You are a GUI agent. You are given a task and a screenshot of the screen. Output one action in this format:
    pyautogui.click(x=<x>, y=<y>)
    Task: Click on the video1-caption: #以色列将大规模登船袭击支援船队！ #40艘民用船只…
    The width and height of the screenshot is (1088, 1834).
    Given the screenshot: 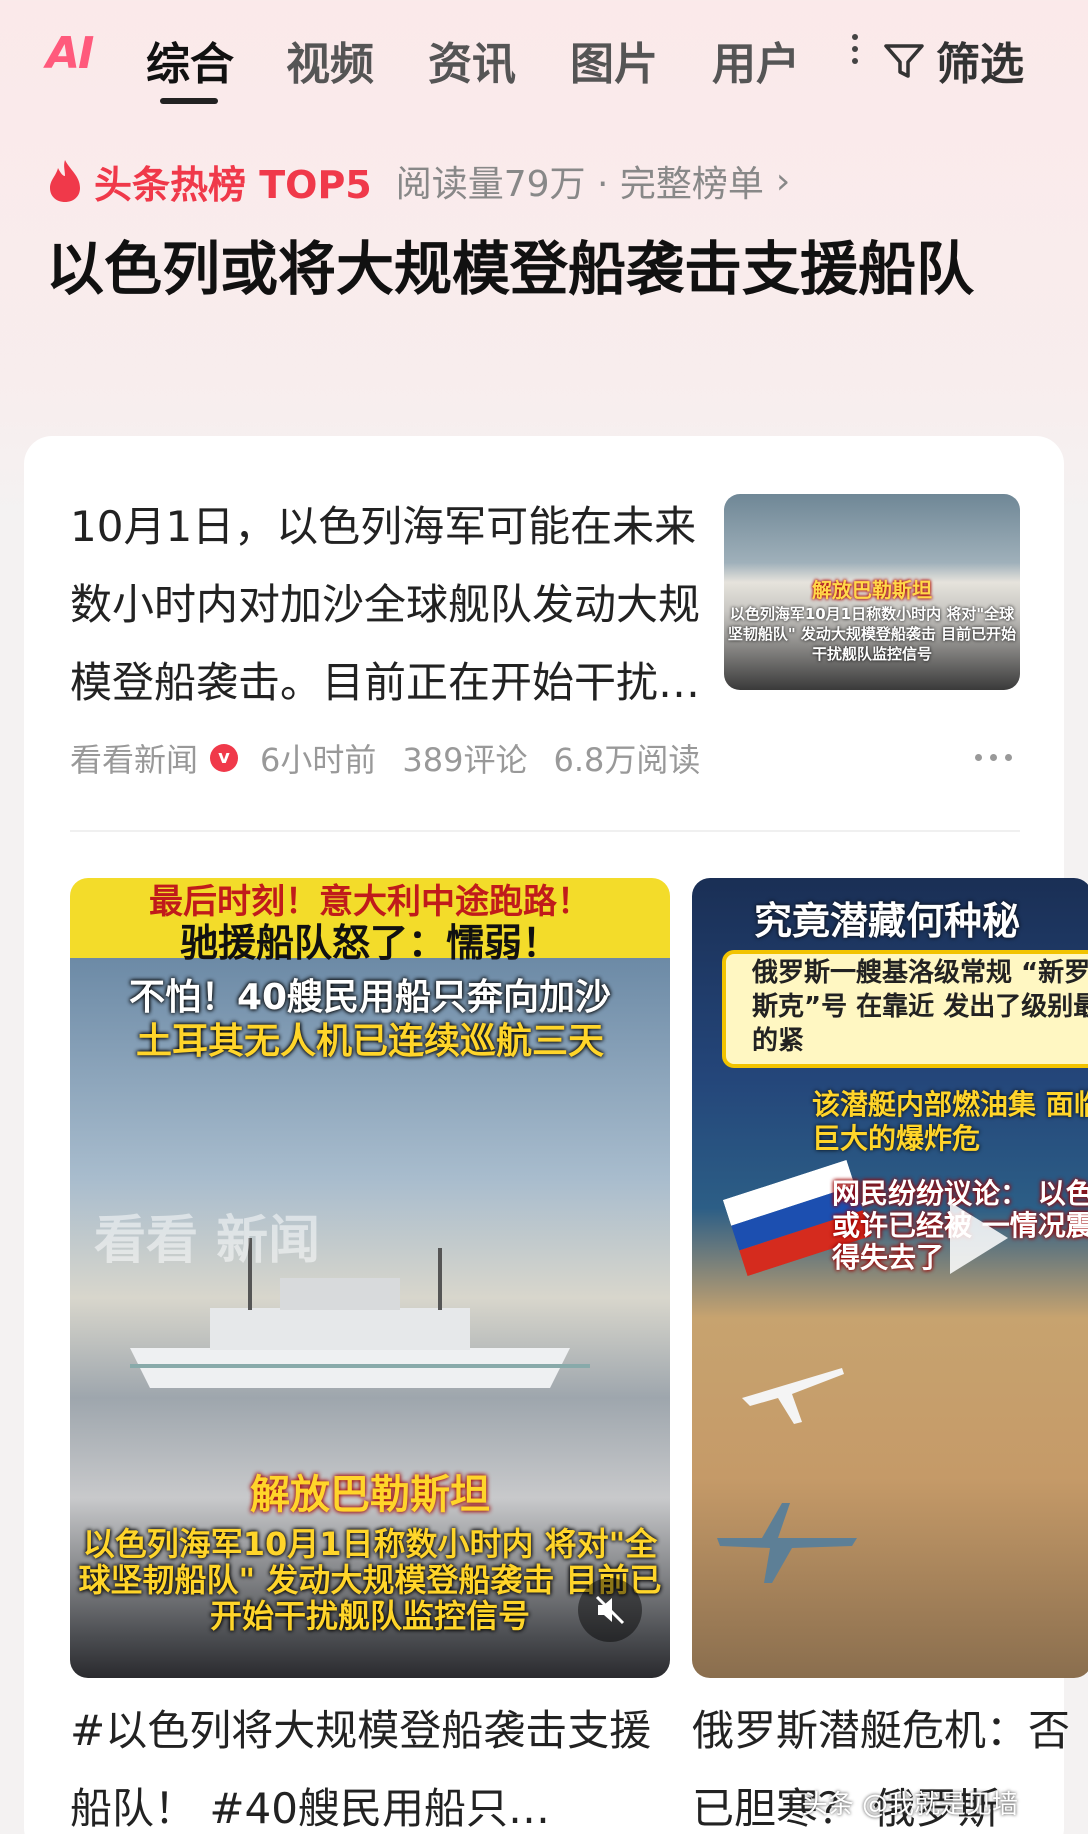 What is the action you would take?
    pyautogui.click(x=370, y=1763)
    